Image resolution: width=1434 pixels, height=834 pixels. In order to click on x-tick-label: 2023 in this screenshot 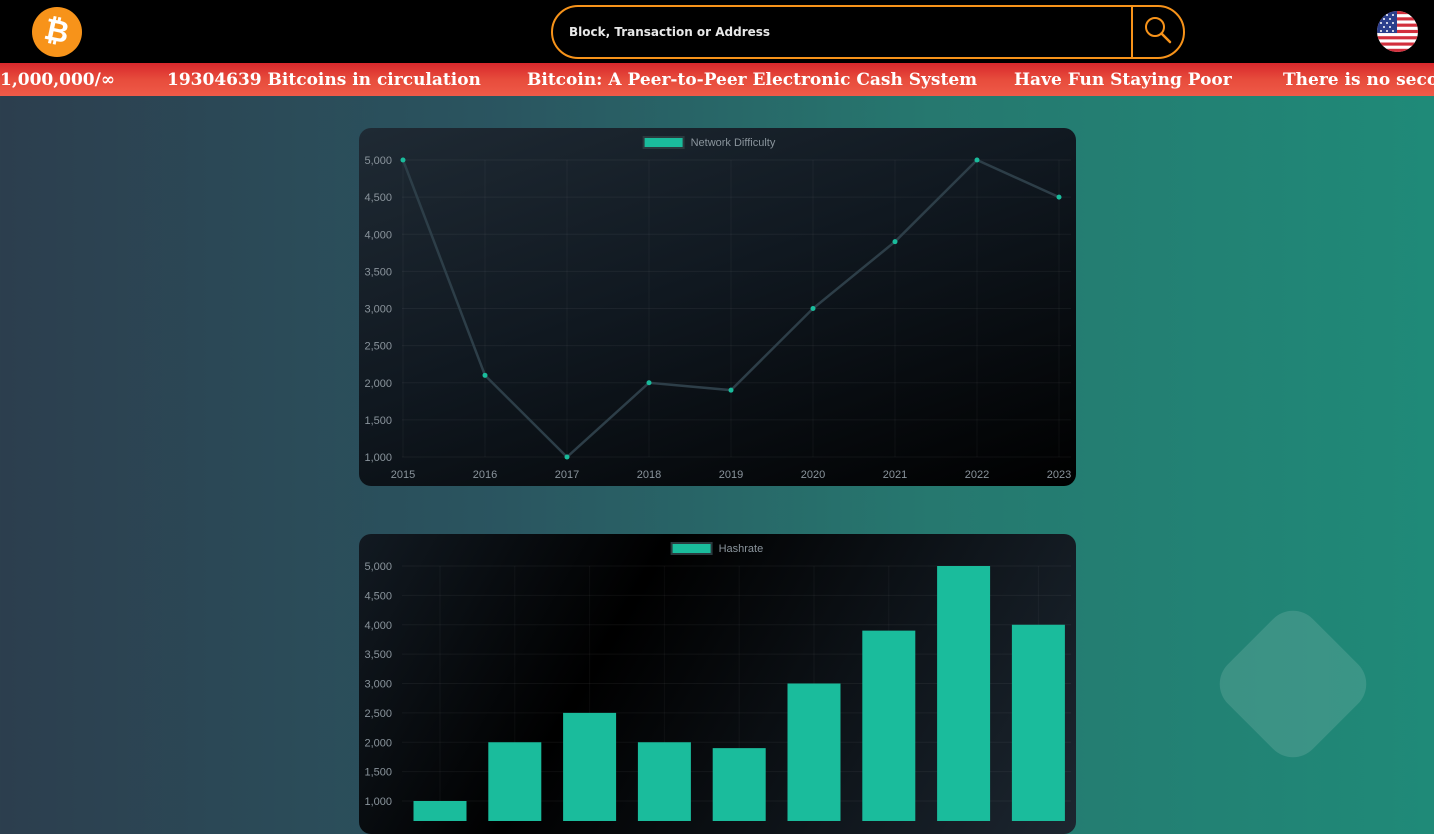, I will do `click(1059, 475)`.